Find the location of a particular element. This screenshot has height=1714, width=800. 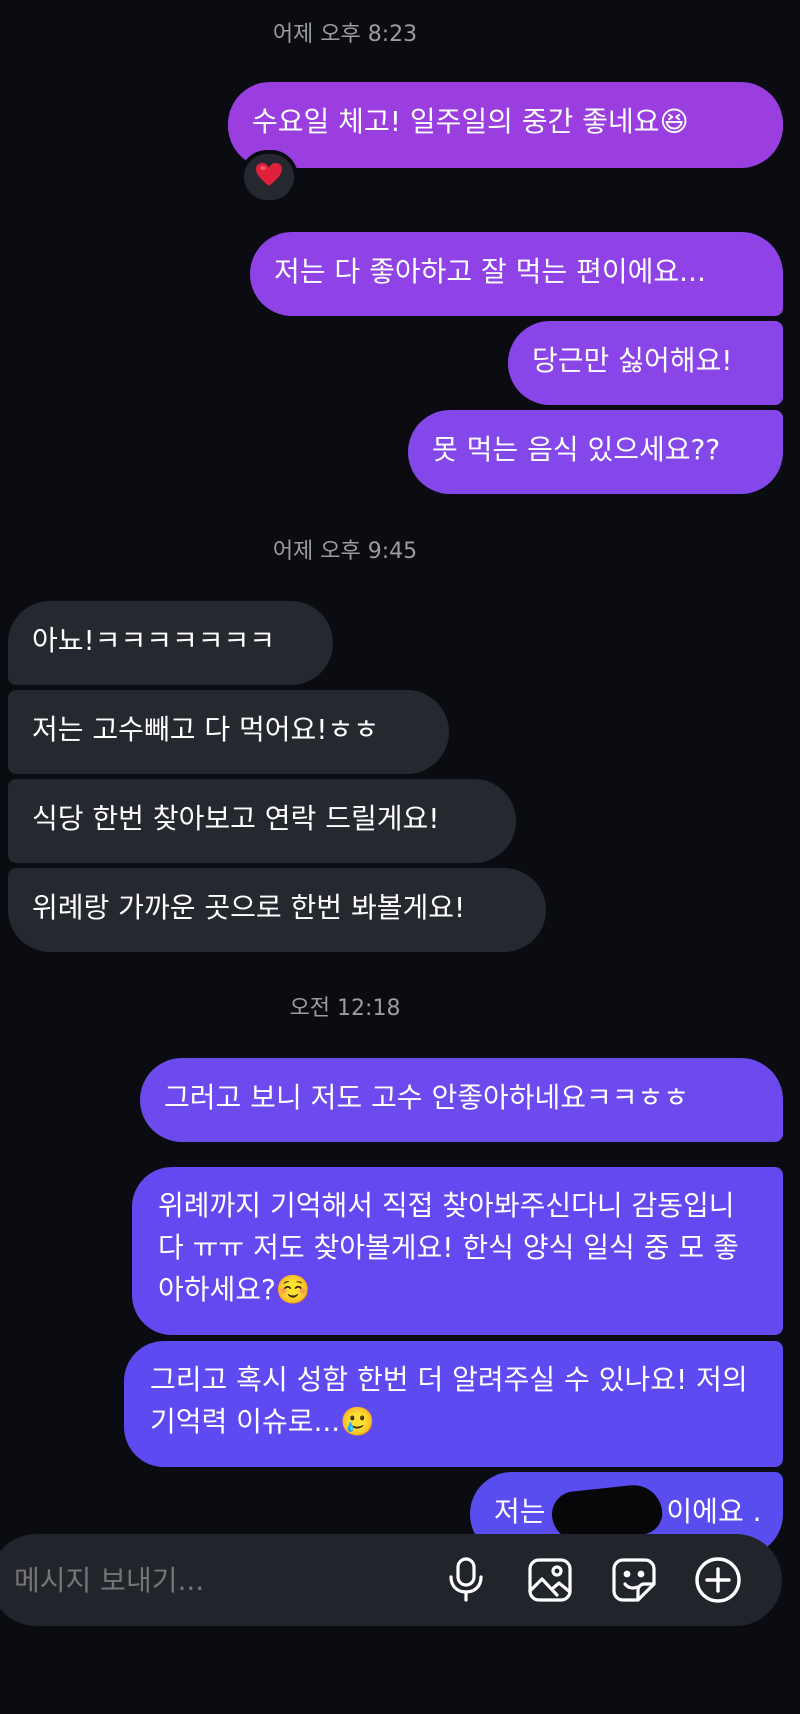

sticker-icon is located at coordinates (634, 1580).